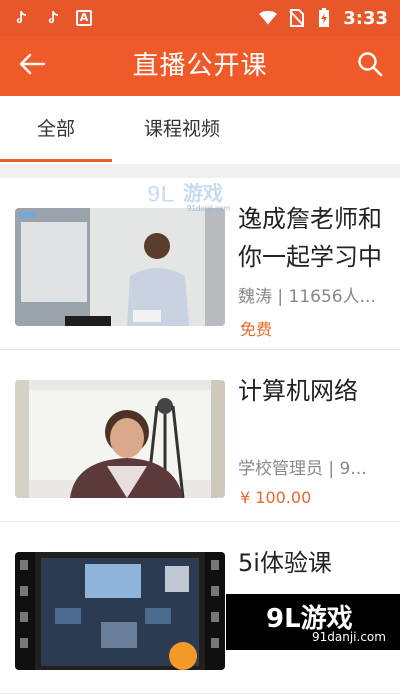 The width and height of the screenshot is (400, 694). I want to click on tab-bar: 全部 课程视频, so click(200, 130).